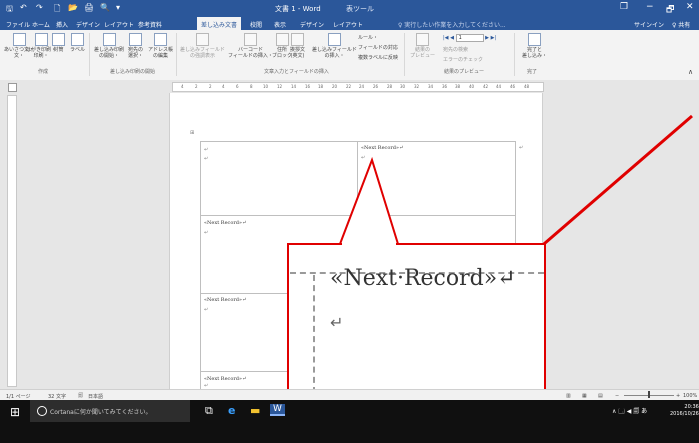  I want to click on web-layout-icon: ▤, so click(600, 396).